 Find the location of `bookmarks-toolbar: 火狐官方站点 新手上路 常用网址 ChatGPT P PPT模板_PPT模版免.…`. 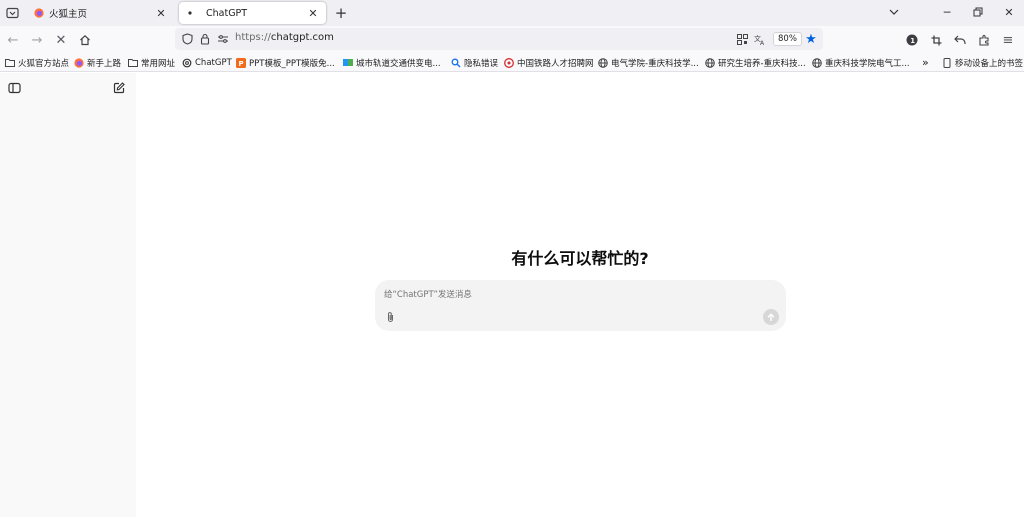

bookmarks-toolbar: 火狐官方站点 新手上路 常用网址 ChatGPT P PPT模板_PPT模版免.… is located at coordinates (512, 62).